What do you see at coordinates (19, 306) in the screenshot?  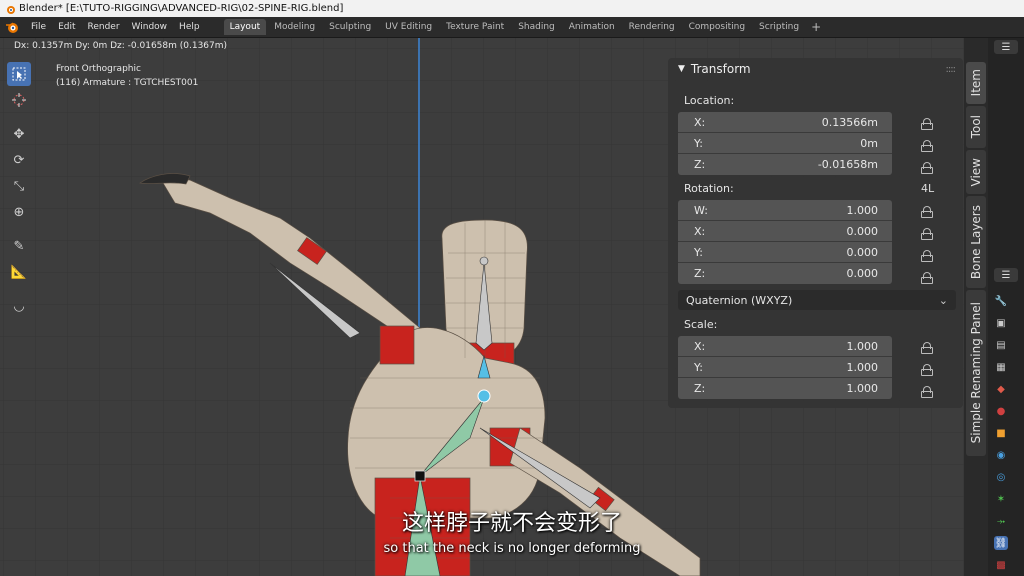 I see `roll-icon: ◡` at bounding box center [19, 306].